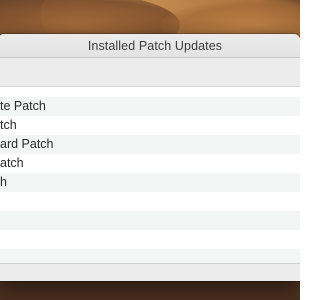 The height and width of the screenshot is (300, 320). I want to click on list-item-label: tch, so click(8, 125).